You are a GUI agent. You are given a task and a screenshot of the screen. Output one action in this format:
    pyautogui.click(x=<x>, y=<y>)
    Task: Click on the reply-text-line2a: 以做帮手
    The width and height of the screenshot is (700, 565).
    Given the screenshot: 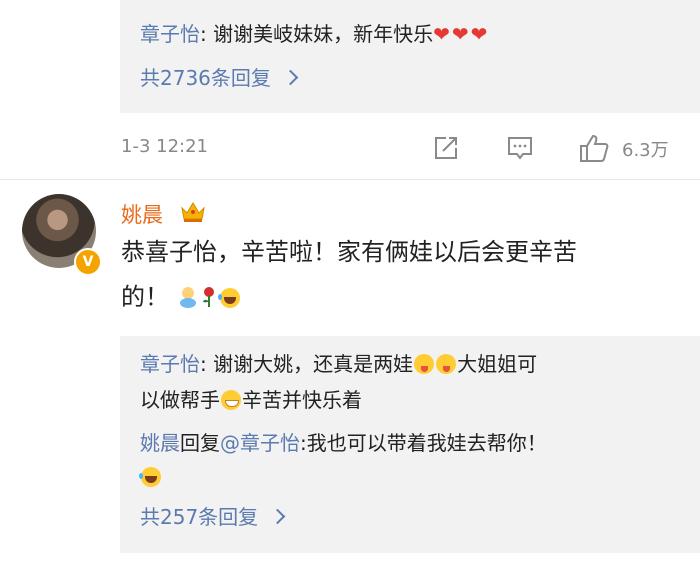 What is the action you would take?
    pyautogui.click(x=180, y=400)
    